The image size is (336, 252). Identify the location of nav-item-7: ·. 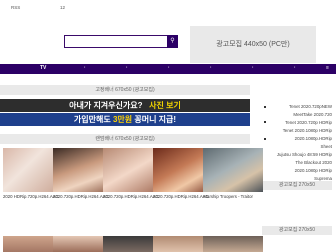
(295, 68).